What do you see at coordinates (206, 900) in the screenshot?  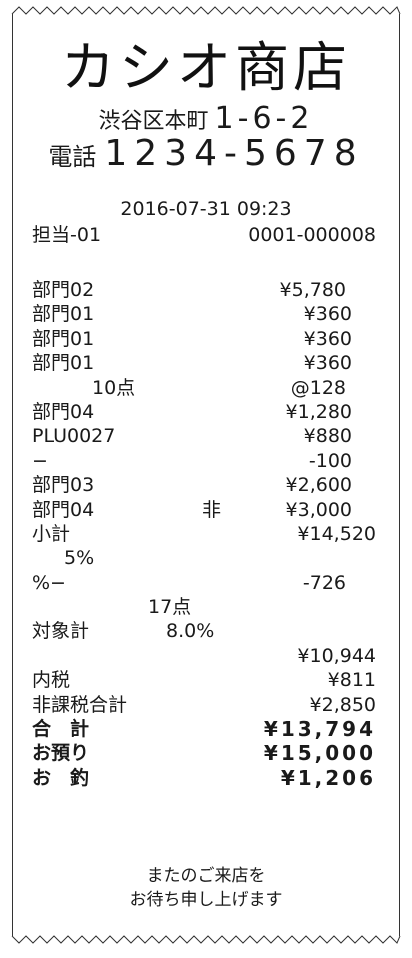 I see `footer-line-2: お待ち申し上げます` at bounding box center [206, 900].